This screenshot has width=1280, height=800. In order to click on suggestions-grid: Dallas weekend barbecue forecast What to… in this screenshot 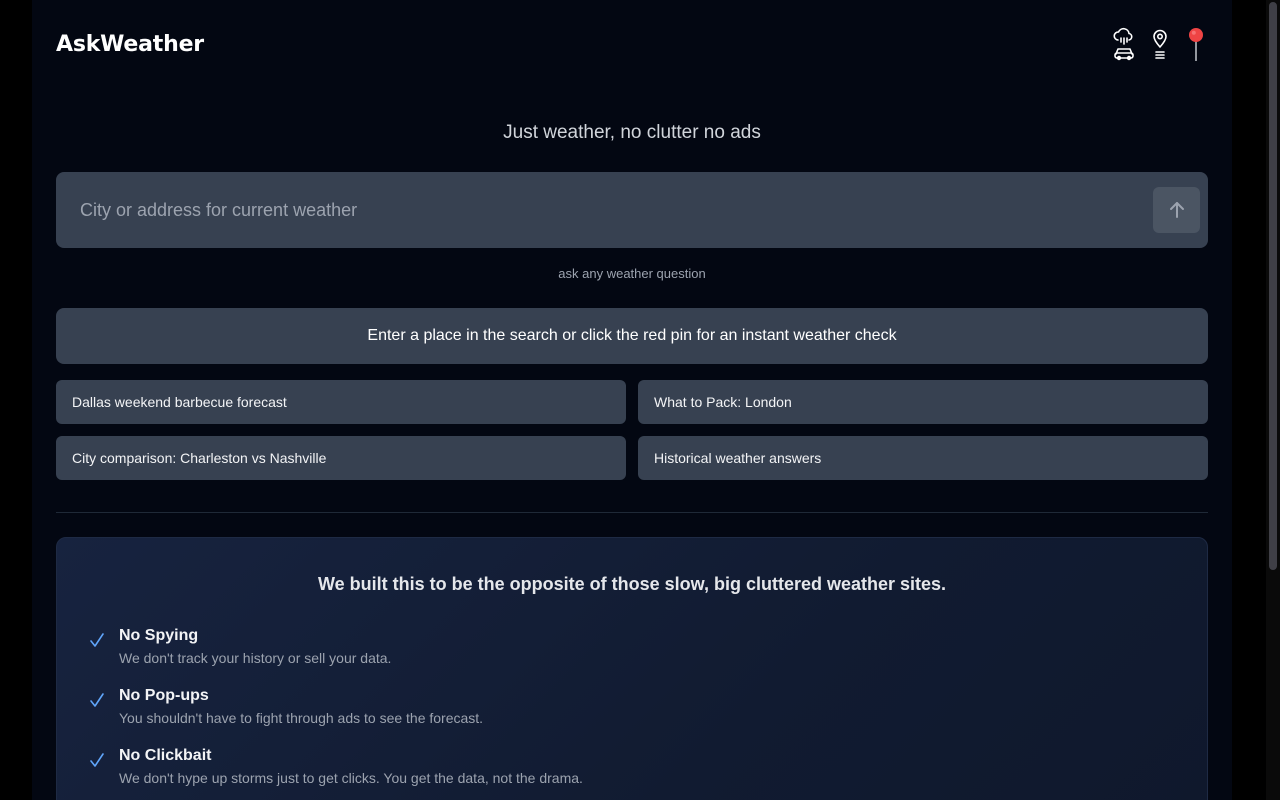, I will do `click(632, 430)`.